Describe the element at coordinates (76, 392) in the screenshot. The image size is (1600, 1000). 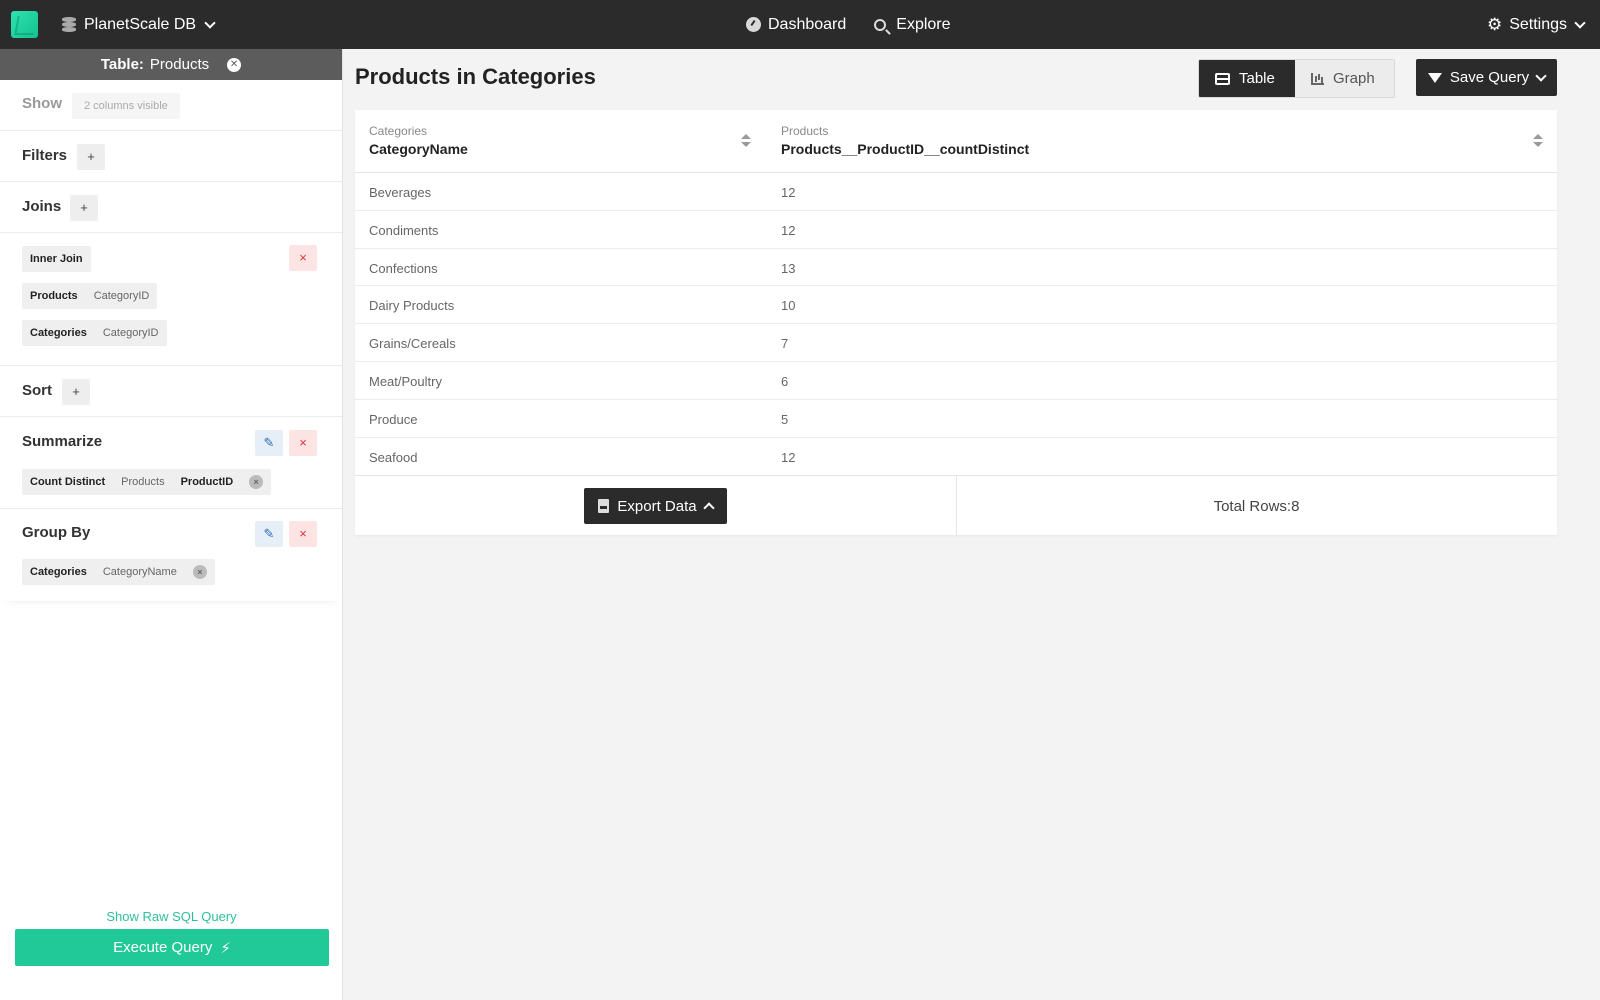
I see `add-sort-button: +` at that location.